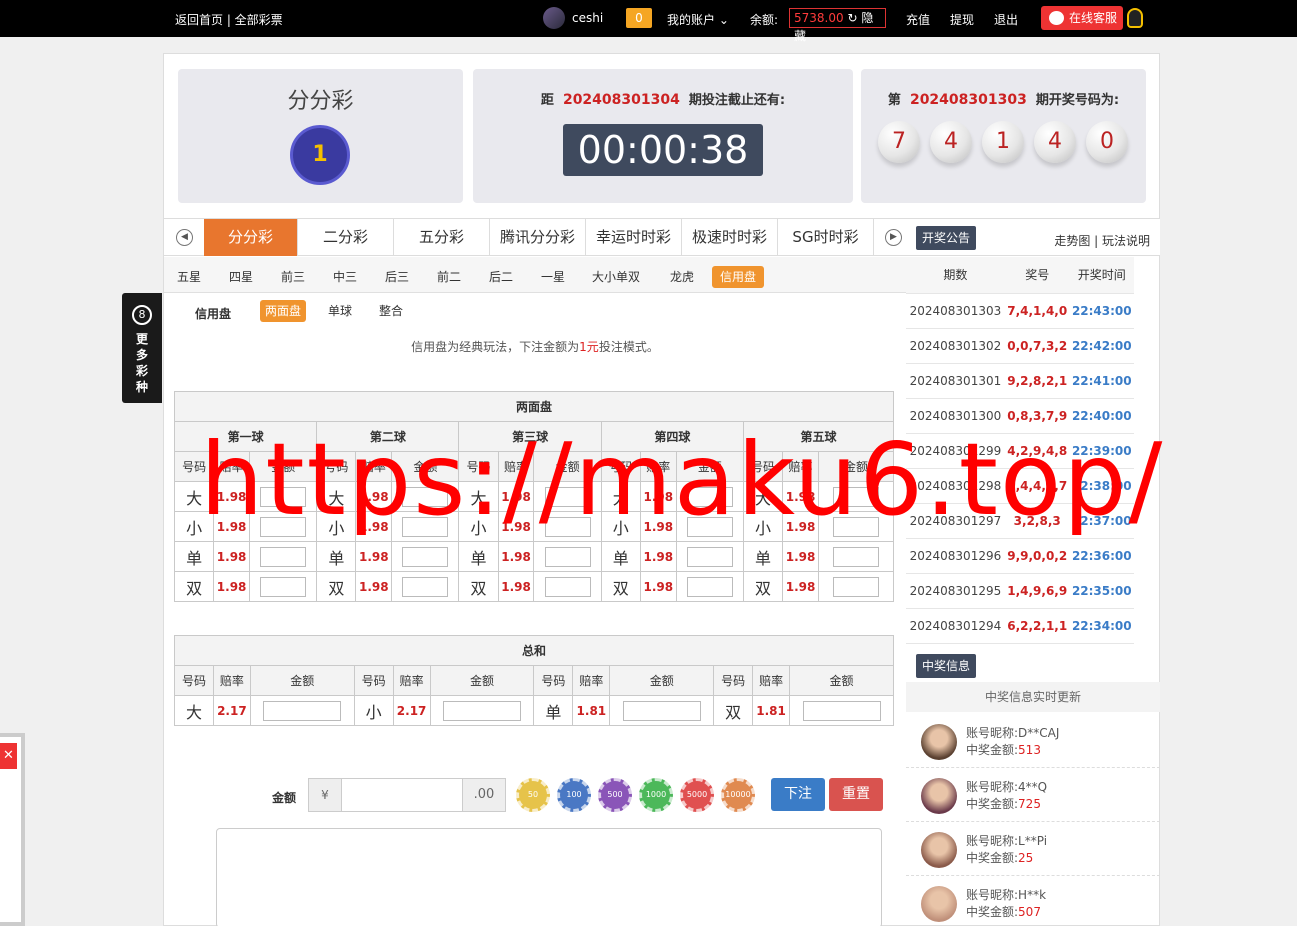 This screenshot has width=1297, height=926. Describe the element at coordinates (1033, 795) in the screenshot. I see `winner-item: 账号昵称:4**Q 中奖金额:725` at that location.